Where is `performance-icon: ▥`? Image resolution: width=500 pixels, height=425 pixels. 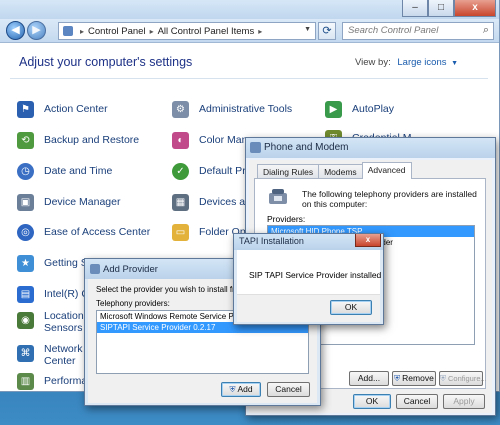
performance-icon: ▥ is located at coordinates (25, 381).